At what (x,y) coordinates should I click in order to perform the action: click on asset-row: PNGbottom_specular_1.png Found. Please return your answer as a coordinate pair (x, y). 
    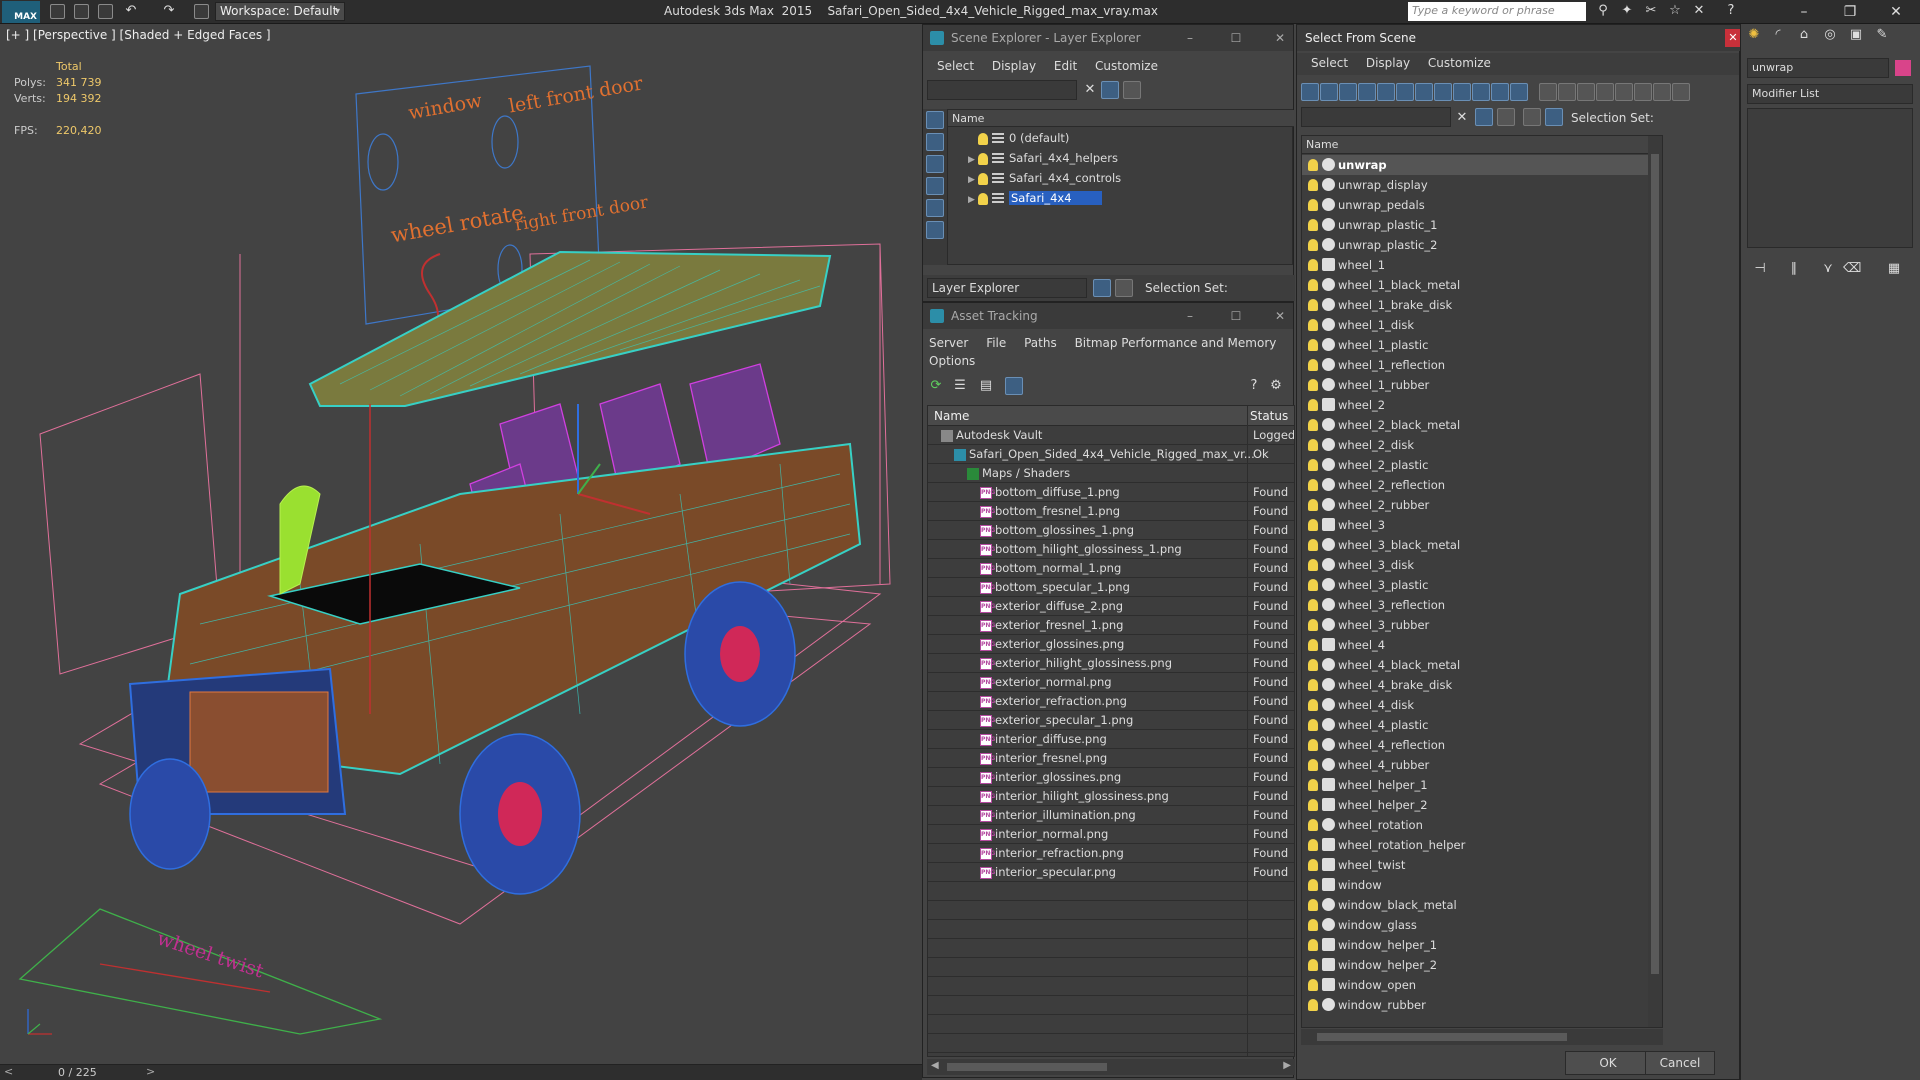
    Looking at the image, I should click on (1111, 587).